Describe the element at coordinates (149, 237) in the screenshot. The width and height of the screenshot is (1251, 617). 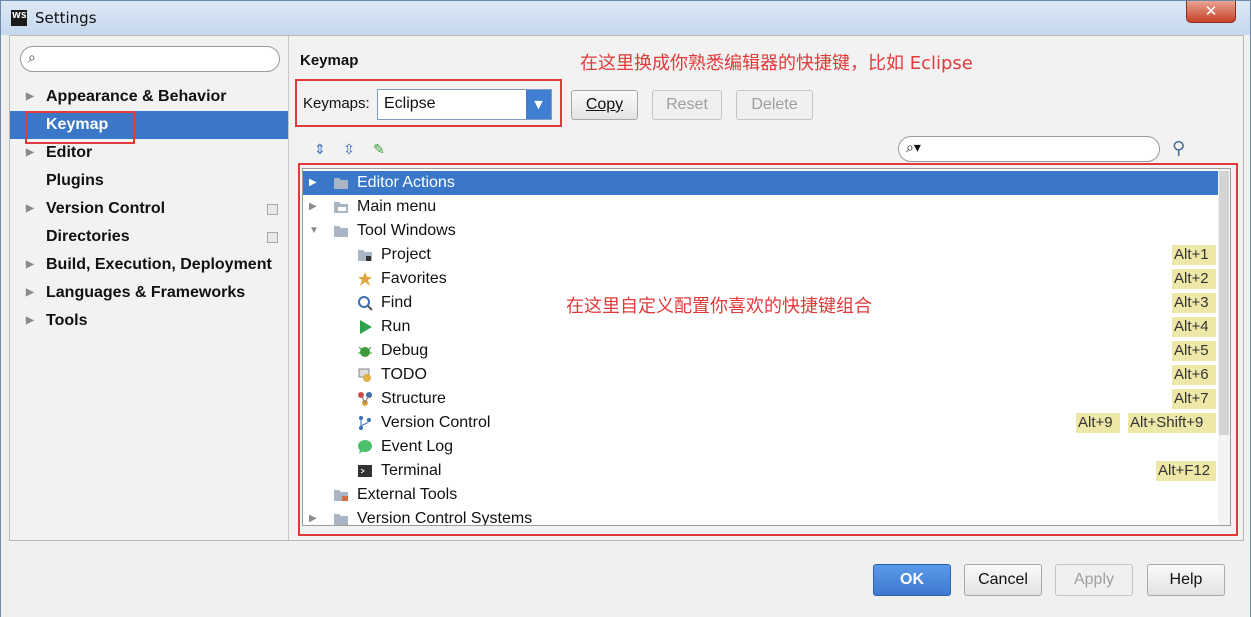
I see `sidebar-item-directories: Directories` at that location.